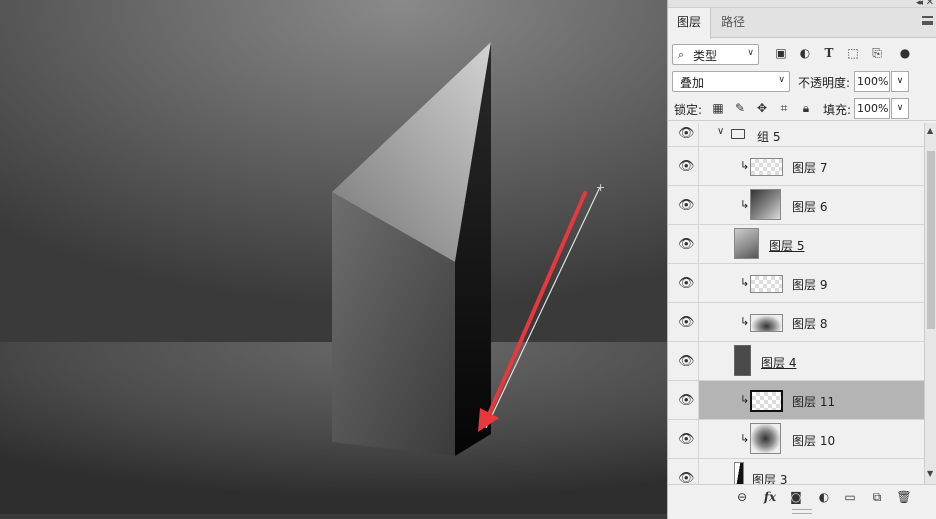 The width and height of the screenshot is (936, 519). I want to click on layer-row-selected: 👁︎ ↳ 图层 11, so click(796, 400).